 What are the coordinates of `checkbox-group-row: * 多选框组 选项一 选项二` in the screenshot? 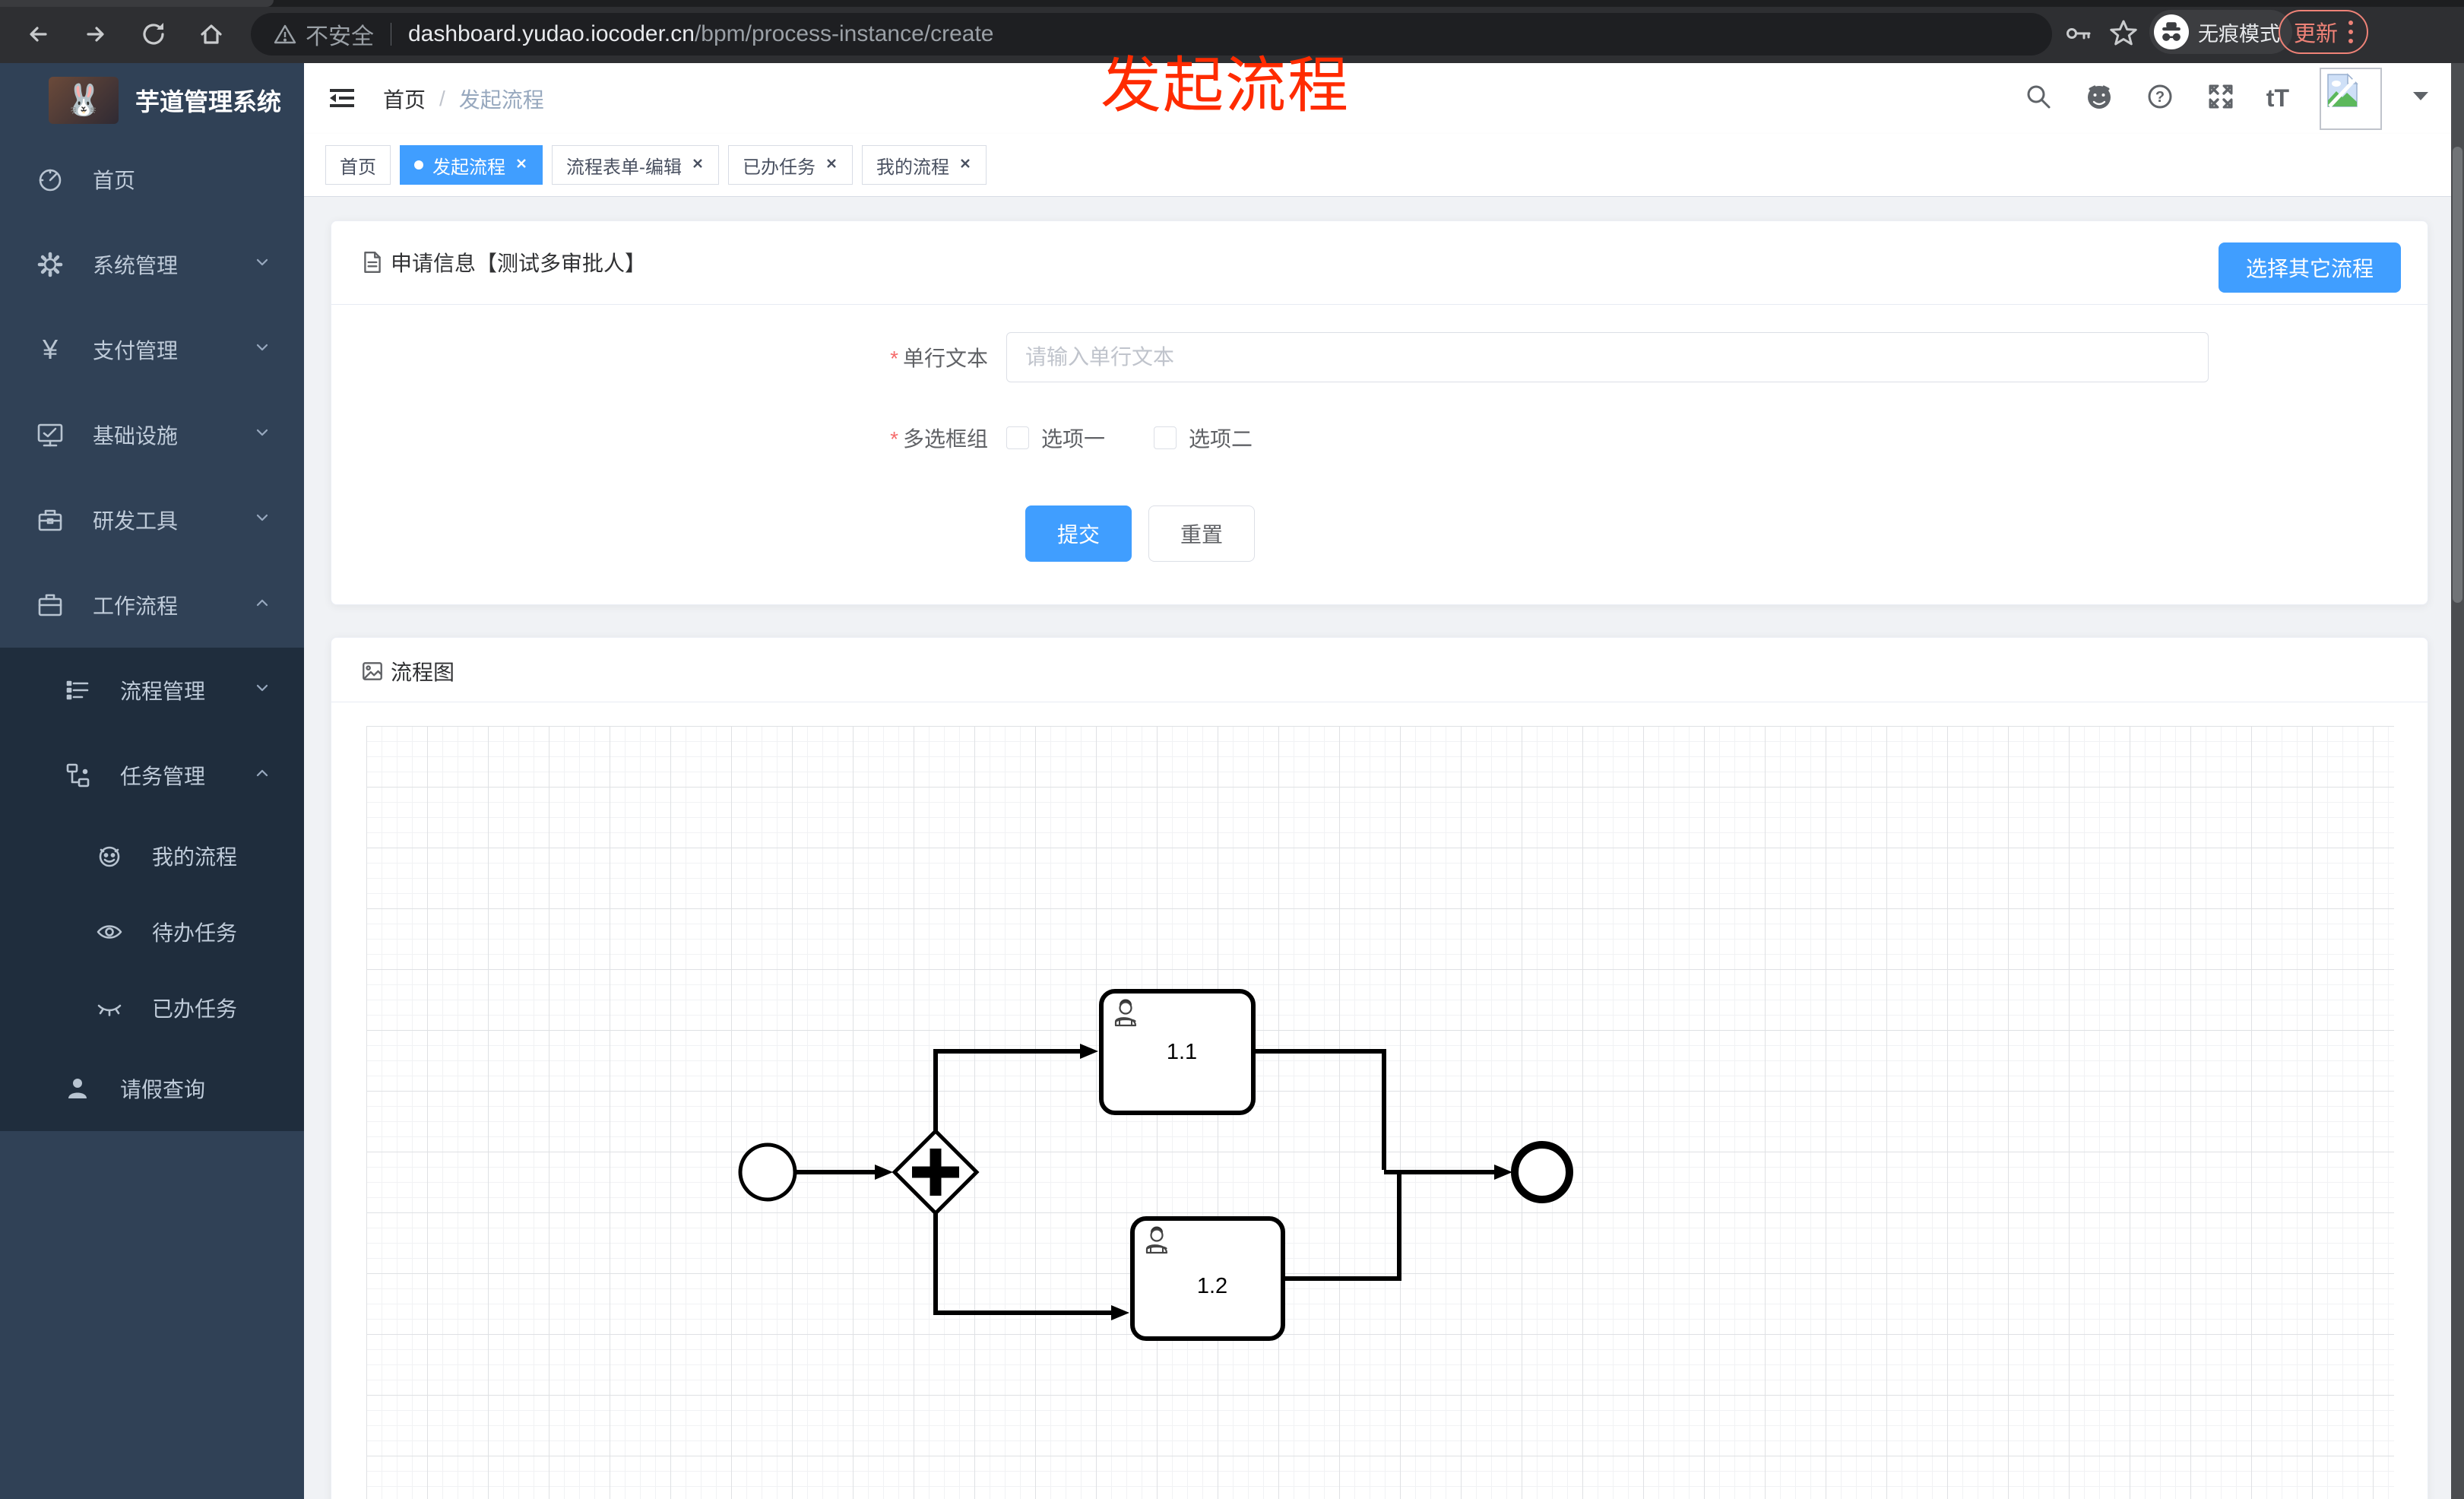 It's located at (1580, 438).